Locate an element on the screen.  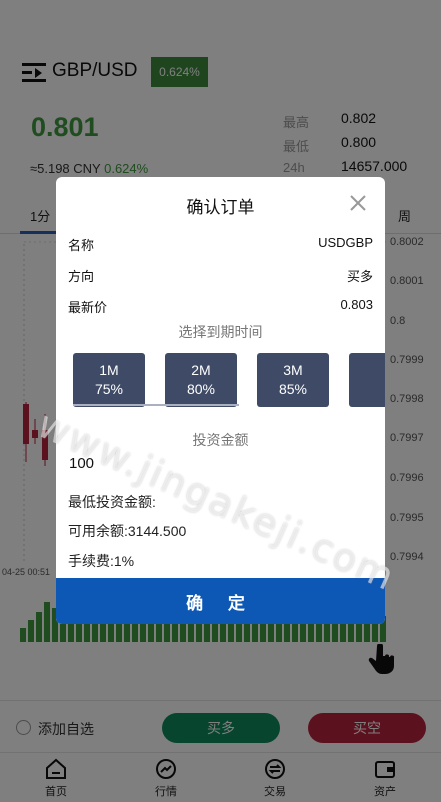
scroll-indicator is located at coordinates (156, 405).